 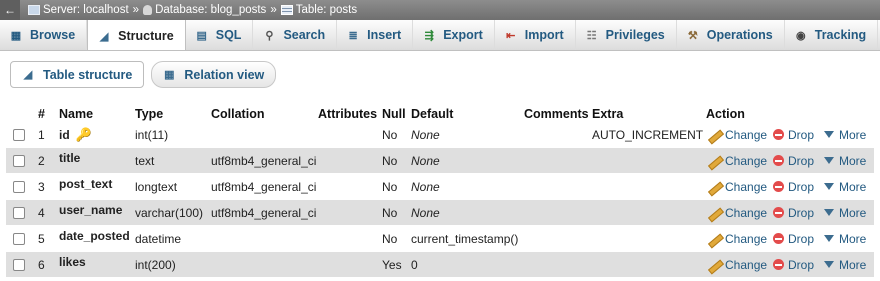 I want to click on col-header-name: Name, so click(x=76, y=114).